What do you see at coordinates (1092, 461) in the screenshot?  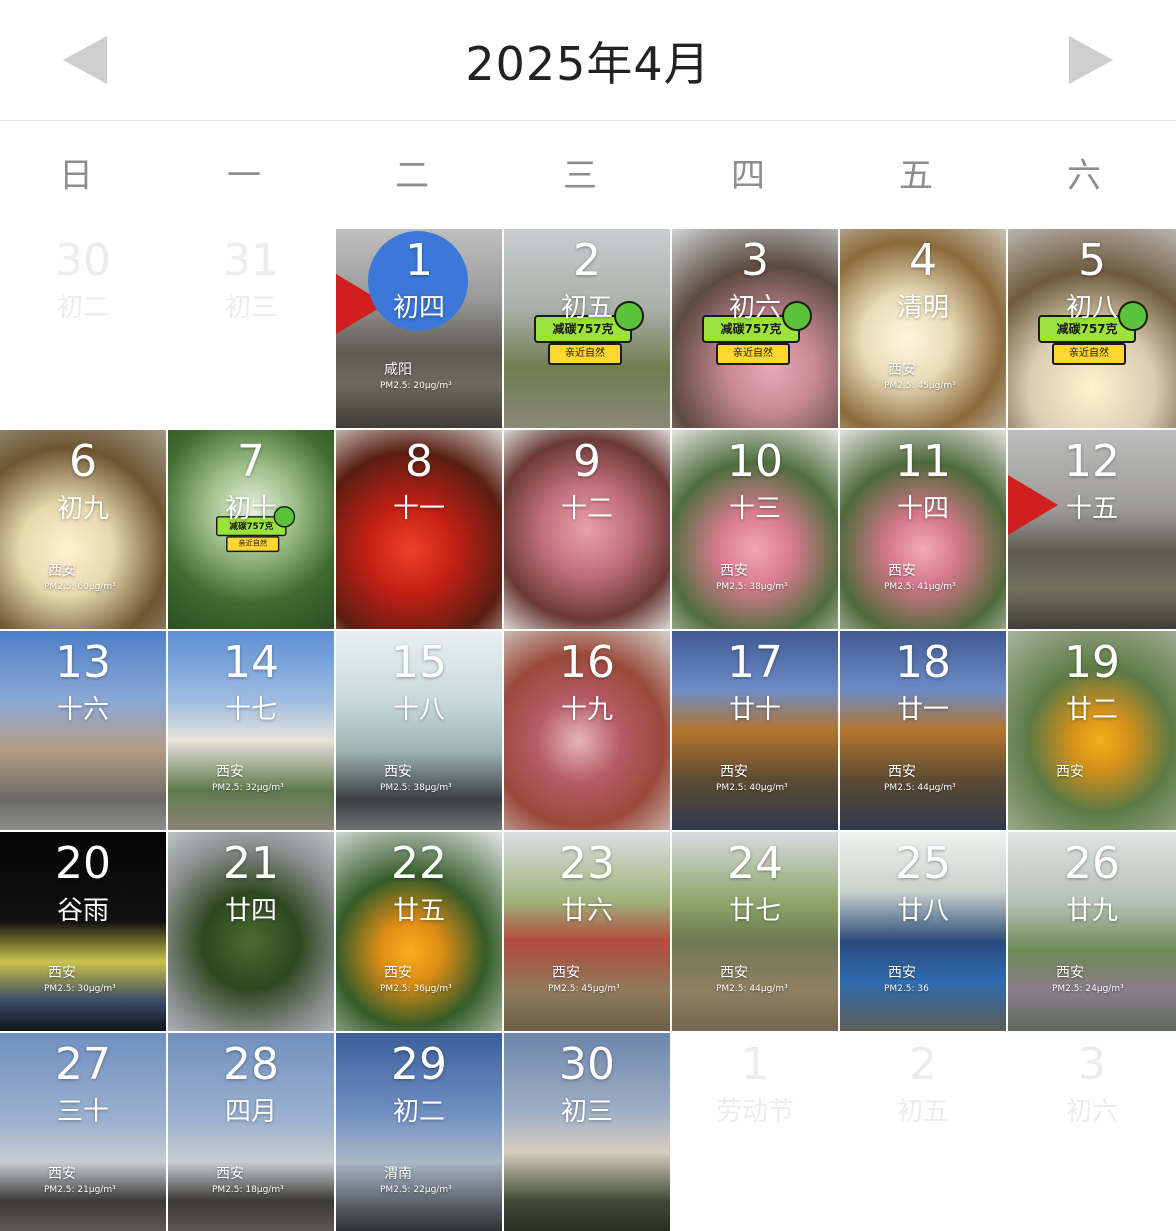 I see `day-number: 12` at bounding box center [1092, 461].